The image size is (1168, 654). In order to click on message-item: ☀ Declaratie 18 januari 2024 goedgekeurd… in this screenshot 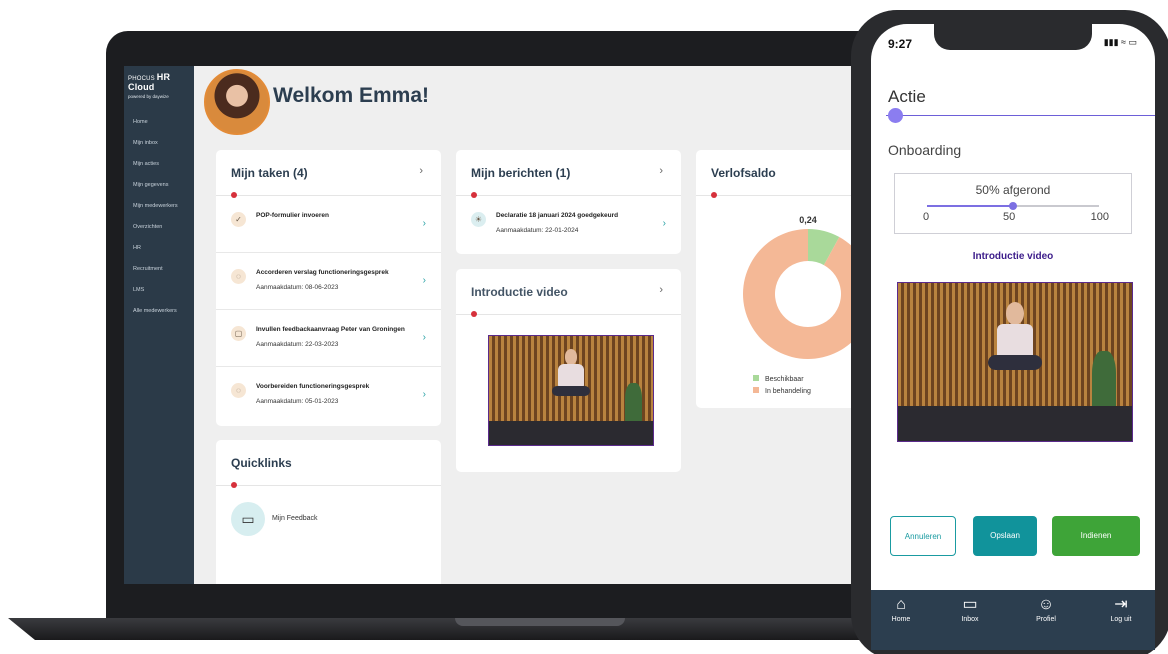, I will do `click(568, 224)`.